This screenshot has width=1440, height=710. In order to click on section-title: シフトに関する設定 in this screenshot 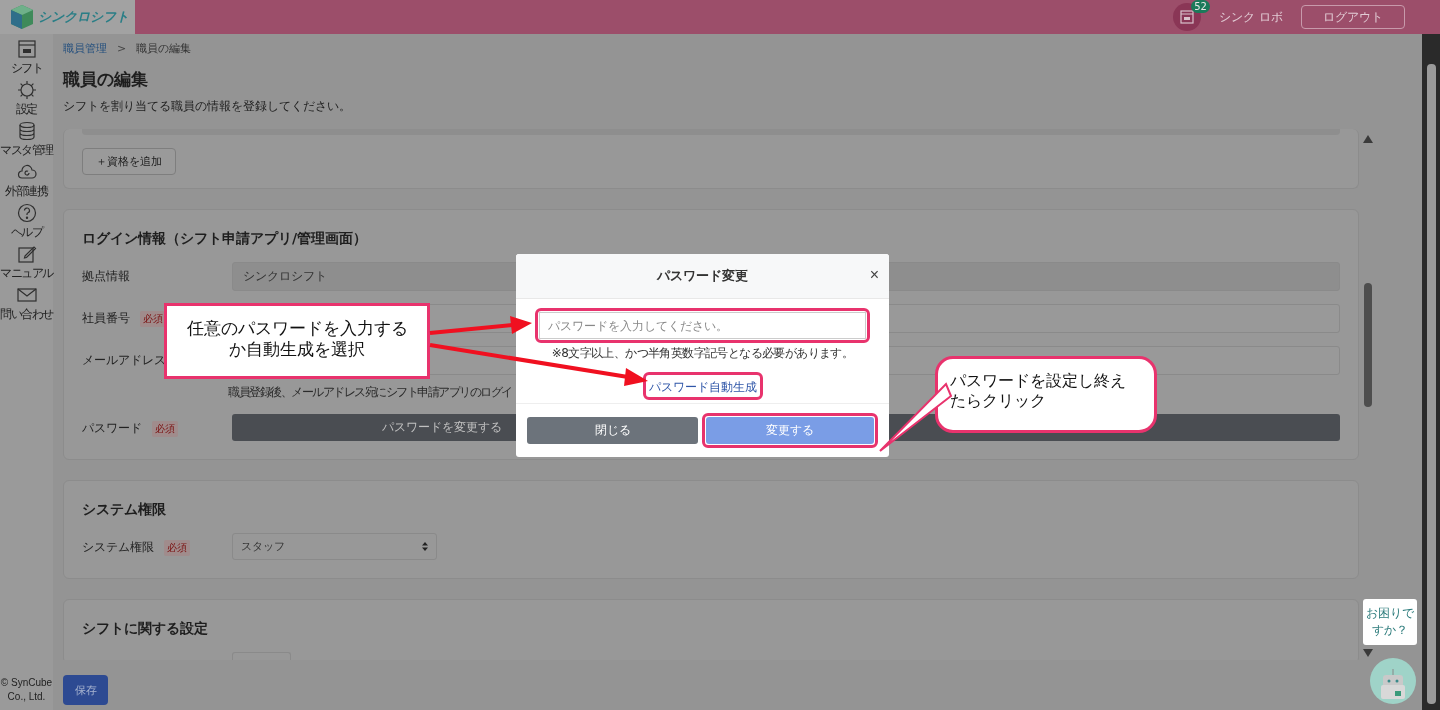, I will do `click(145, 629)`.